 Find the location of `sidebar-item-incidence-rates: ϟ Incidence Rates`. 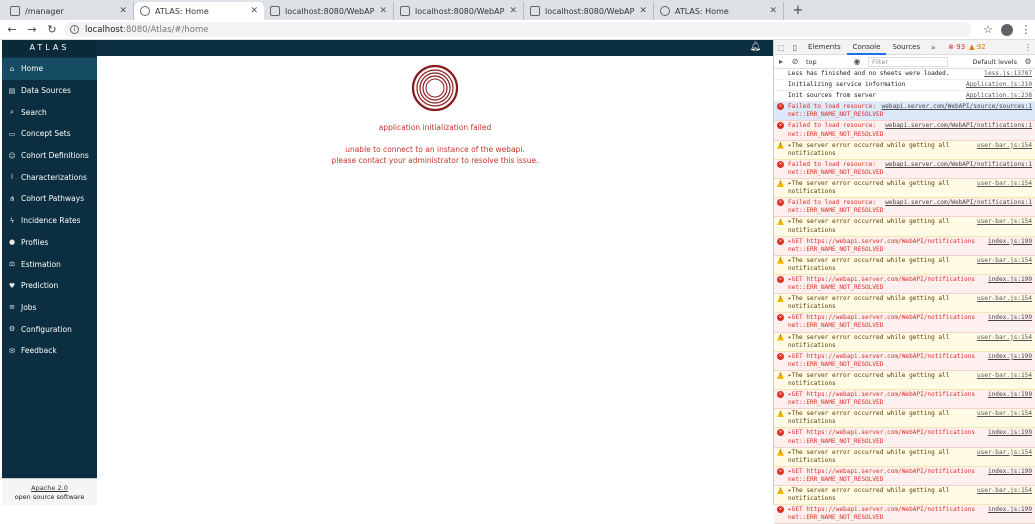

sidebar-item-incidence-rates: ϟ Incidence Rates is located at coordinates (49, 221).